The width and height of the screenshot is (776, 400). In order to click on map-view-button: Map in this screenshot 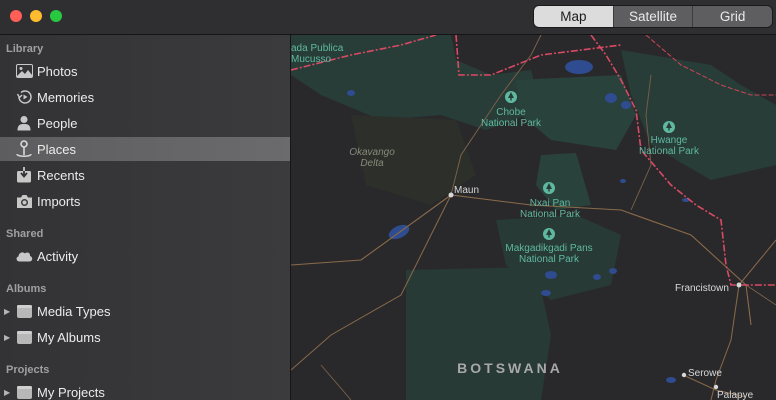, I will do `click(573, 16)`.